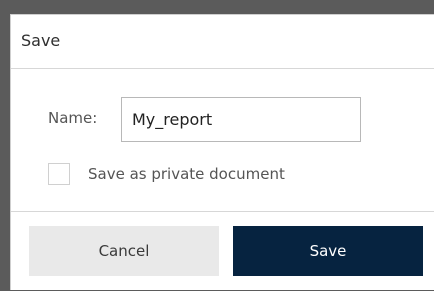 The width and height of the screenshot is (434, 291). What do you see at coordinates (186, 174) in the screenshot?
I see `private-document-label: Save as private document` at bounding box center [186, 174].